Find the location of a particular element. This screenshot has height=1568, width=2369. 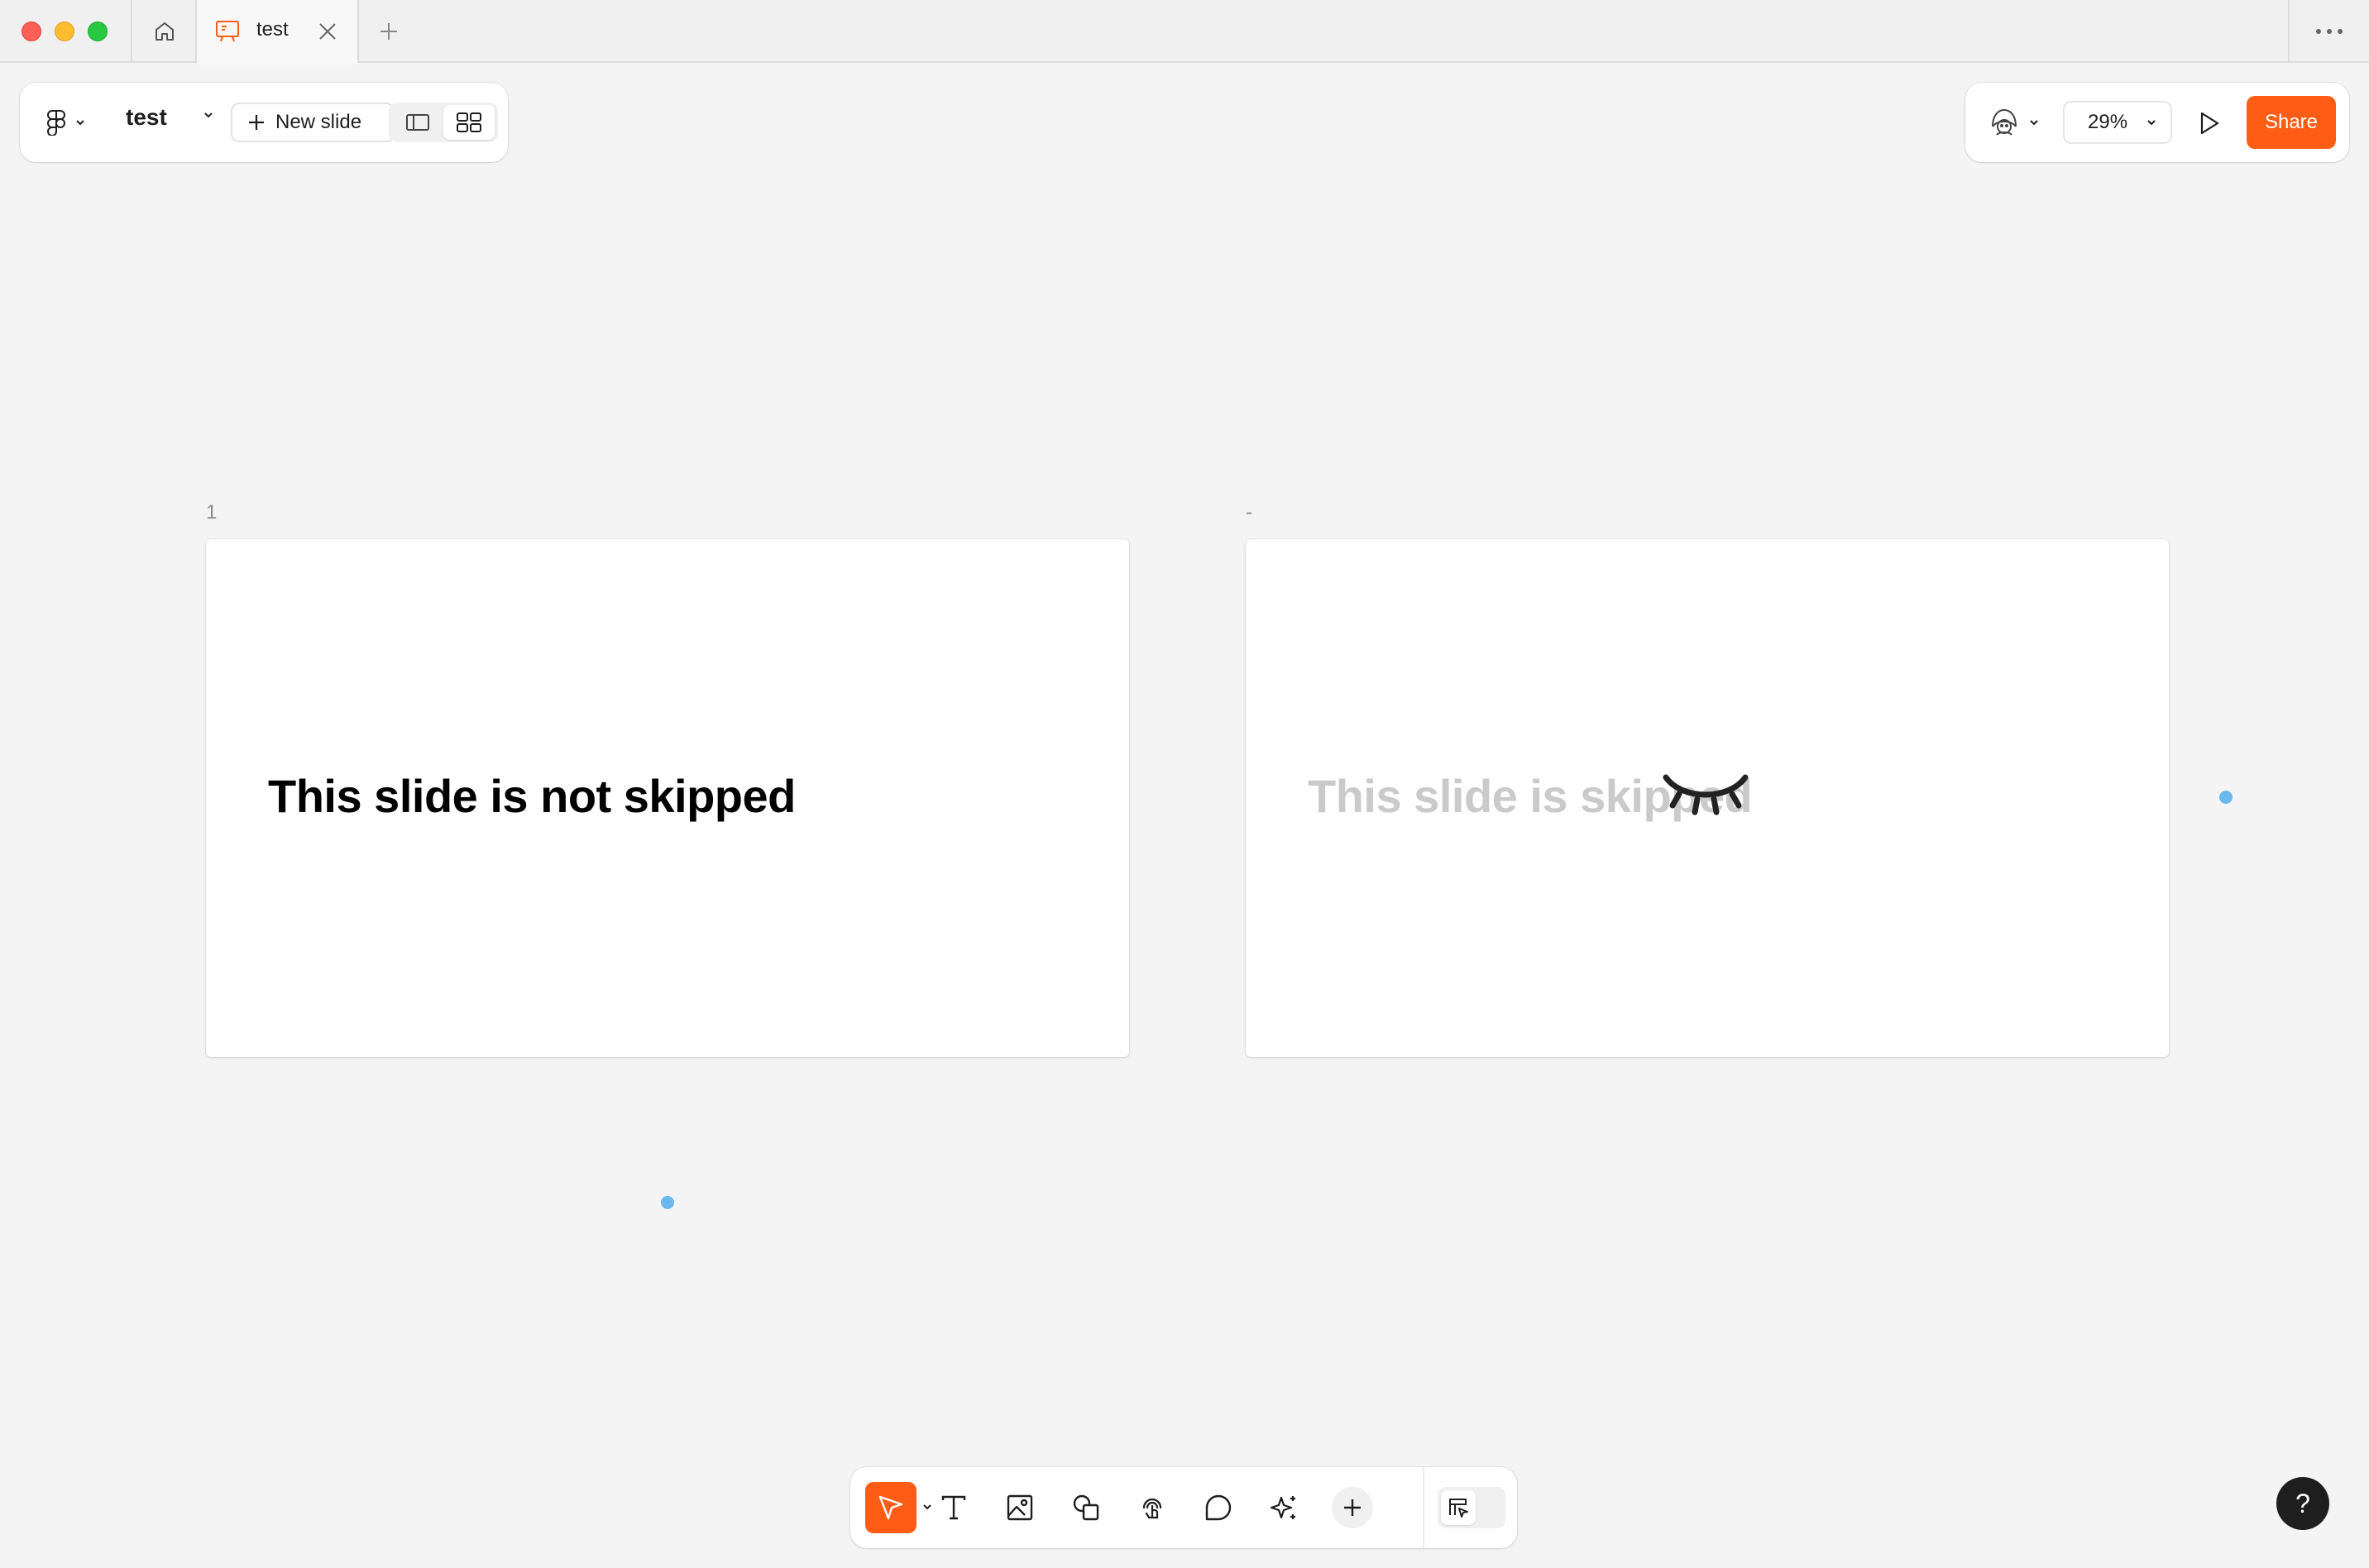

new-slide-button: New slide is located at coordinates (313, 122).